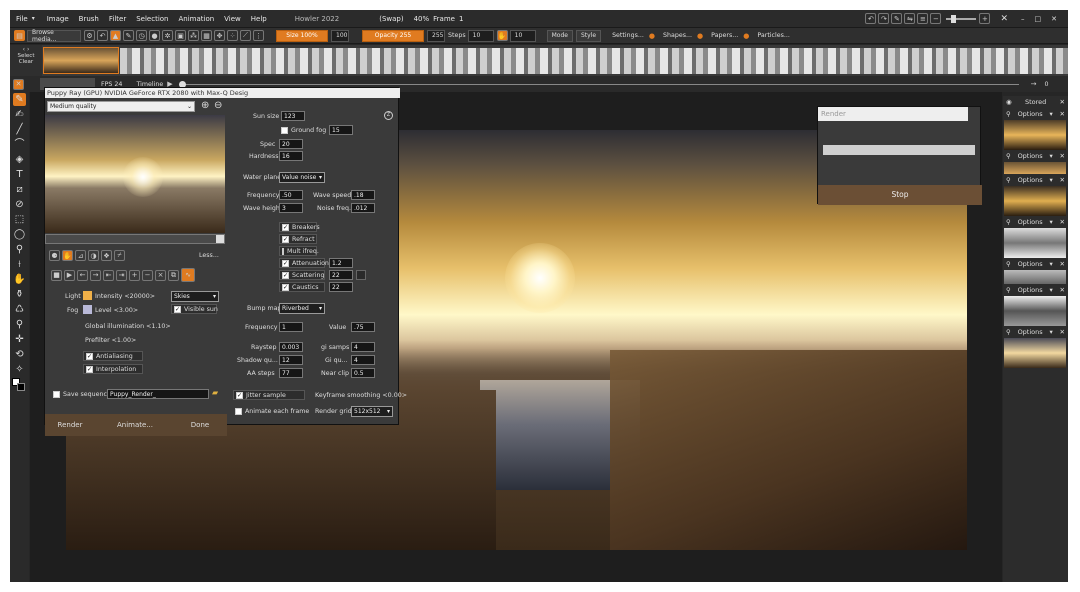  I want to click on move-tool-icon: ✛, so click(19, 339).